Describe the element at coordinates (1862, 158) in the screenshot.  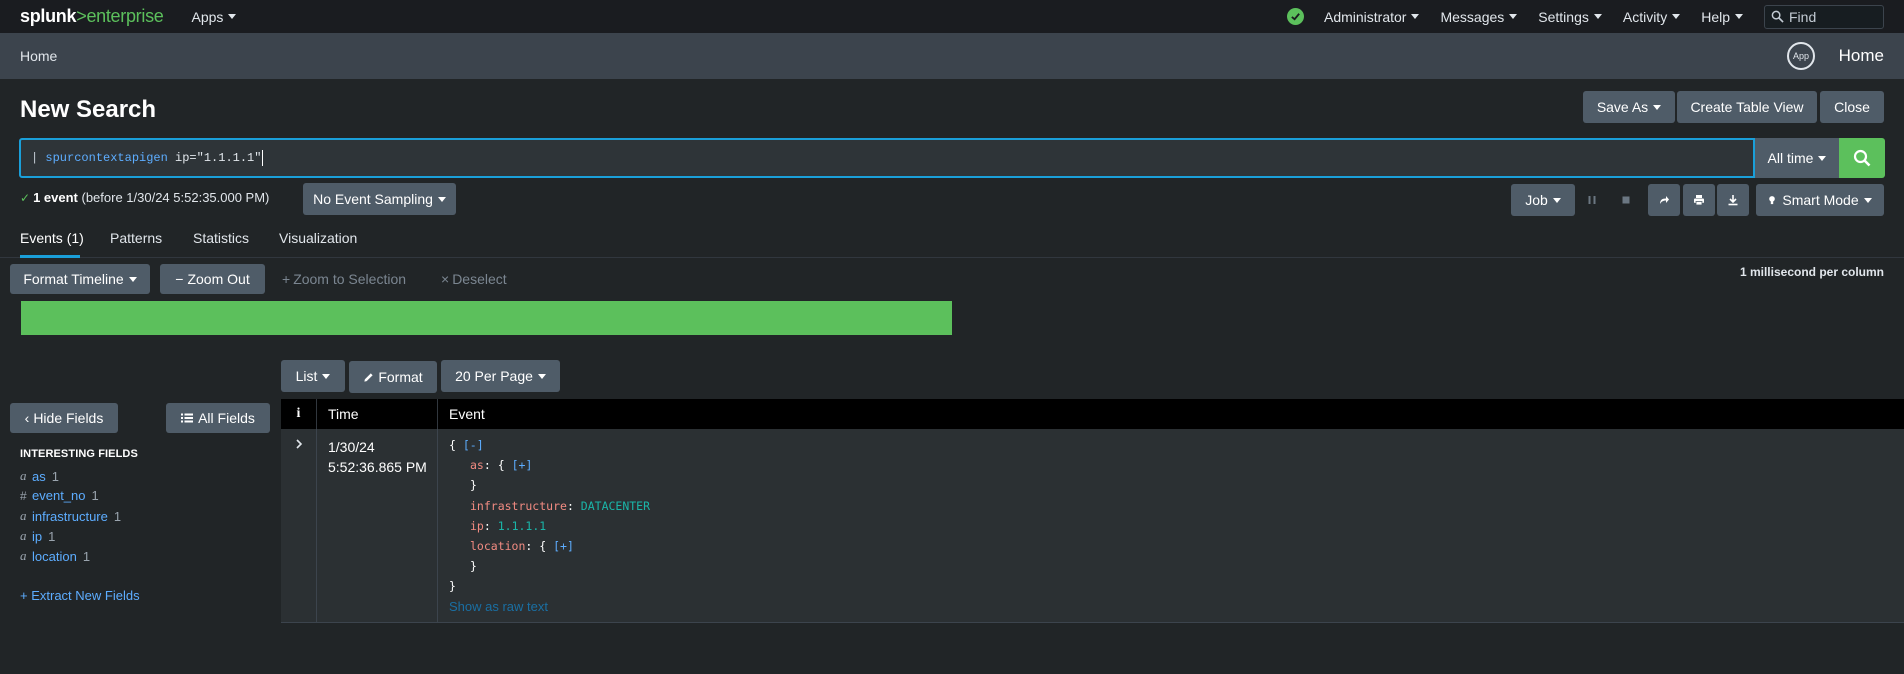
I see `run-search-button` at that location.